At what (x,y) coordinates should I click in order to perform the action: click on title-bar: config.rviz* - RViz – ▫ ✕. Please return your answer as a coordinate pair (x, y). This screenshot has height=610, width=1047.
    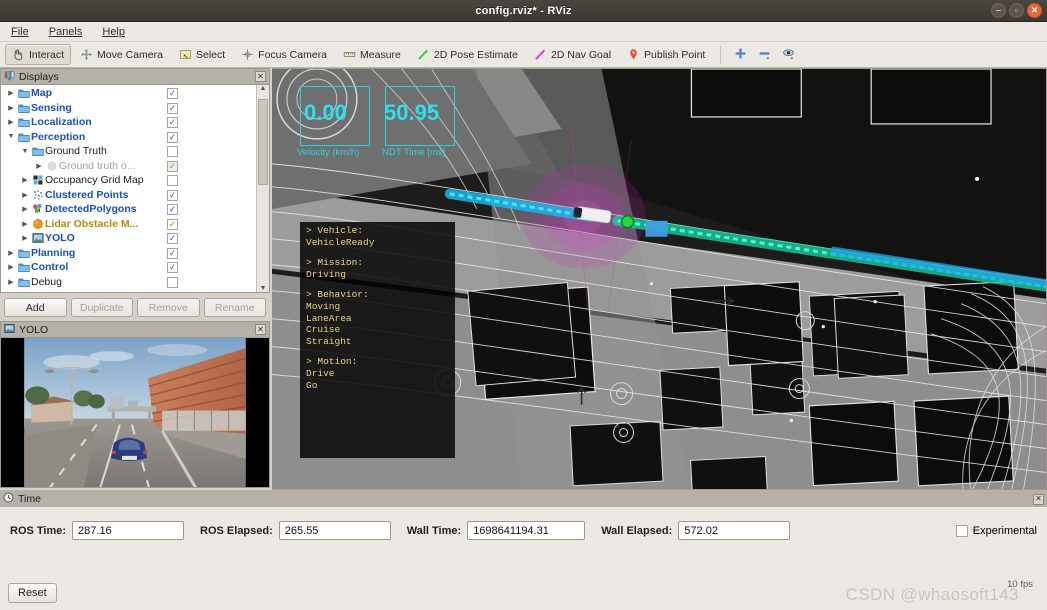
    Looking at the image, I should click on (523, 11).